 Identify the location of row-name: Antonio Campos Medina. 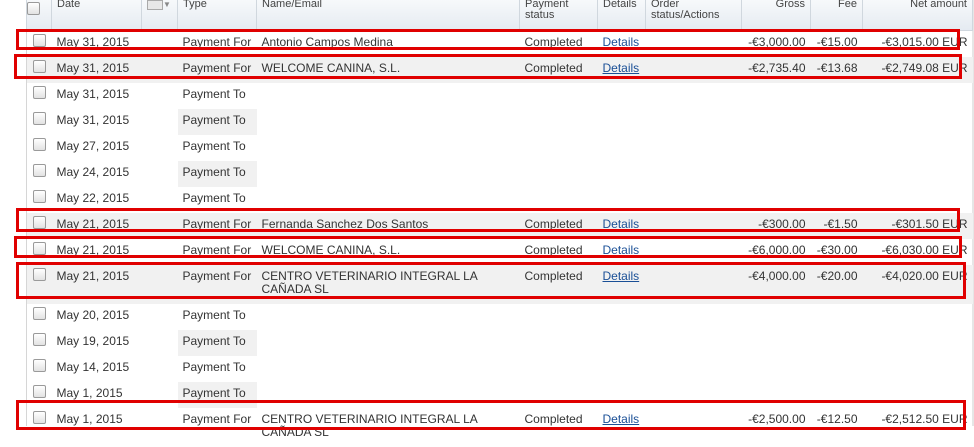
(327, 42).